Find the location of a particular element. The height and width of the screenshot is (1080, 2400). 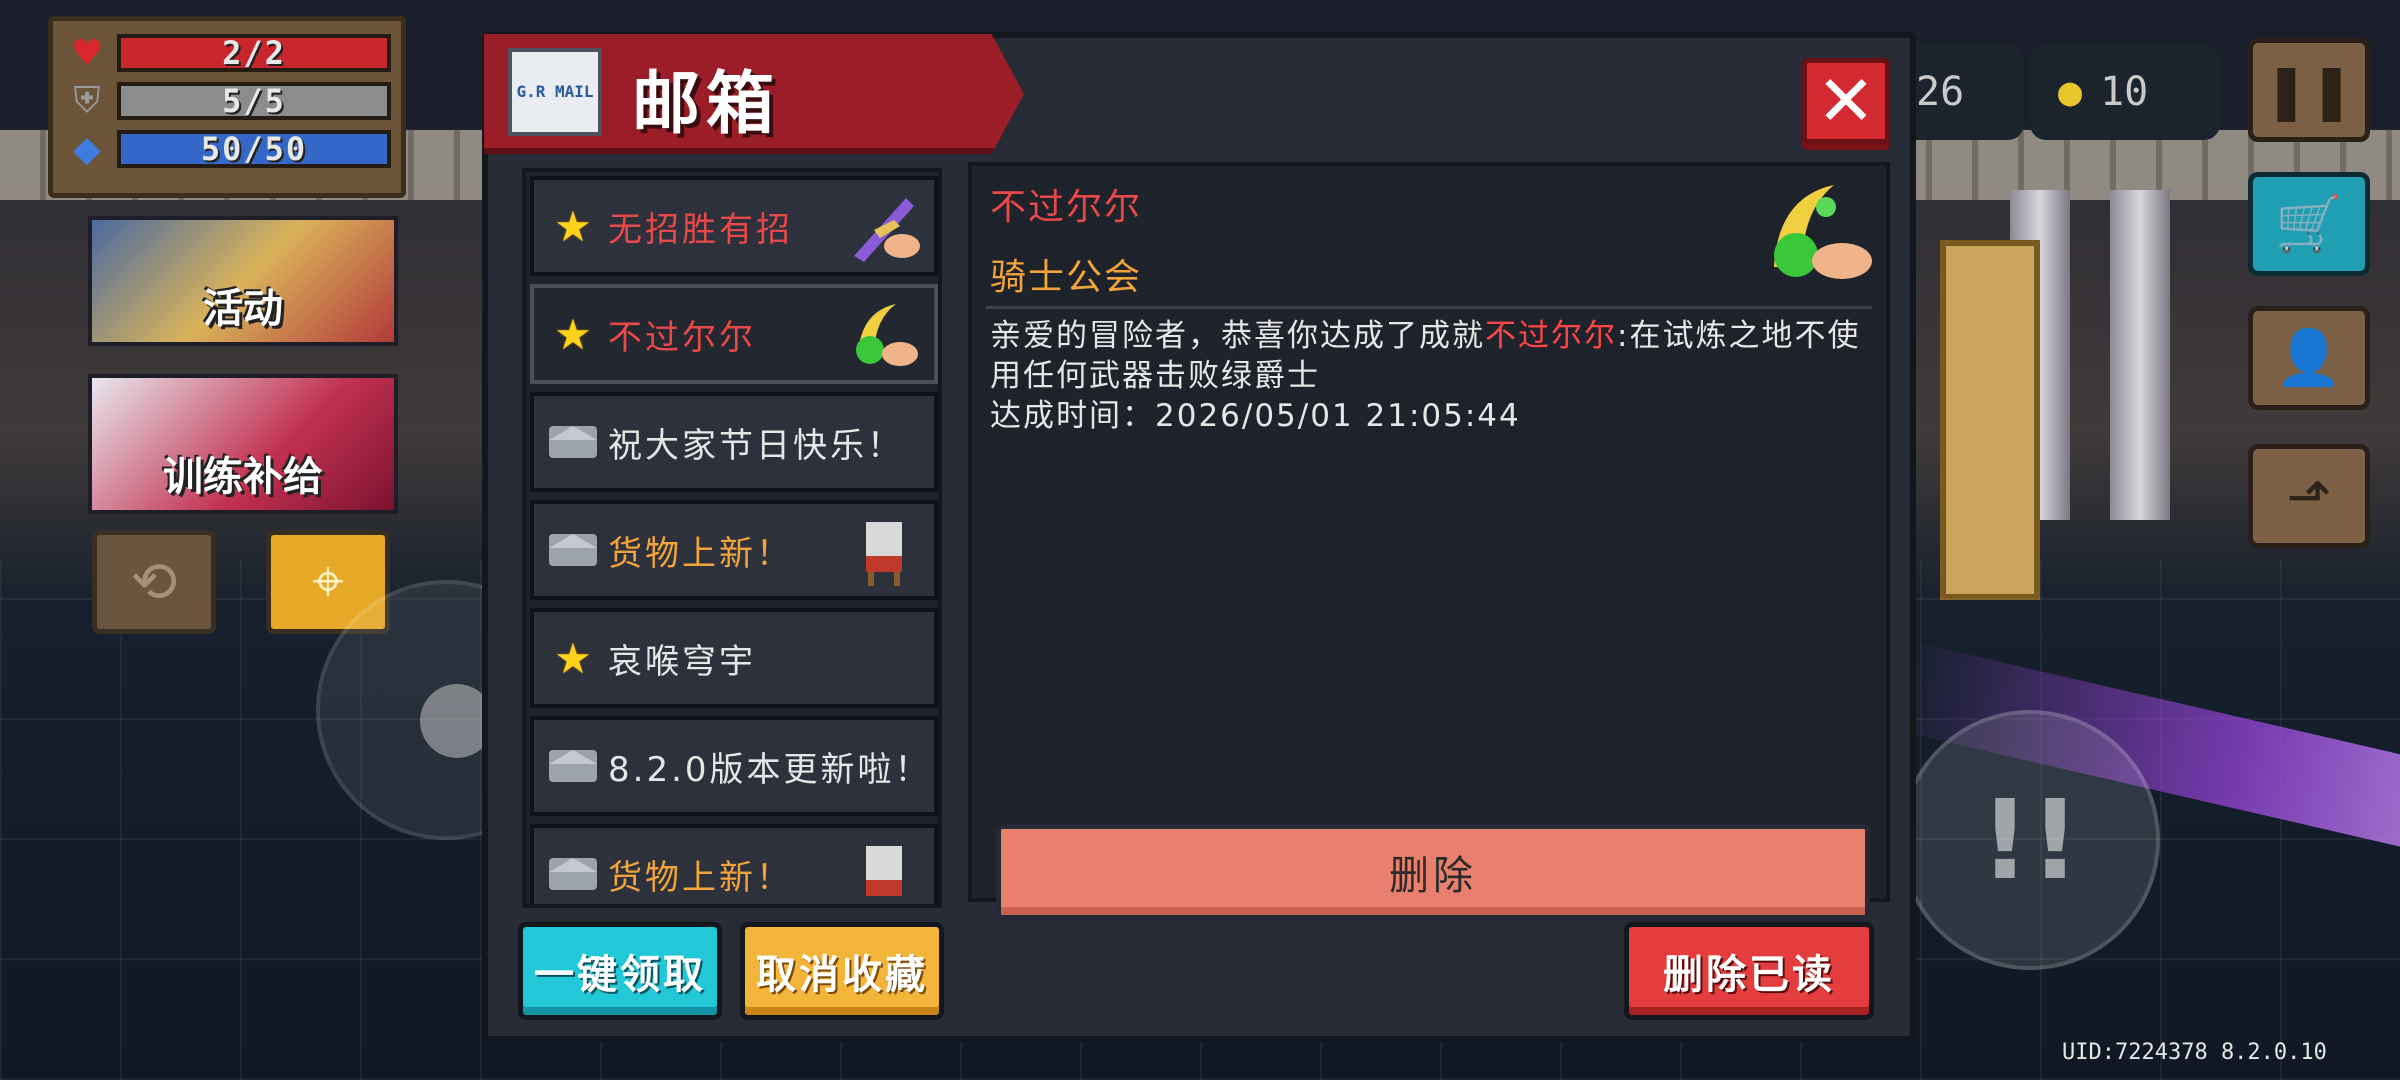

activity-label: 活动 is located at coordinates (243, 309).